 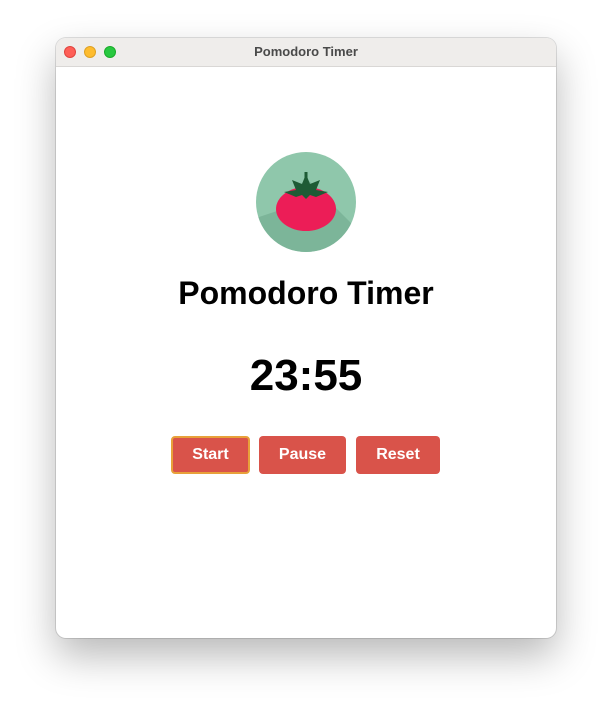 I want to click on tomato-icon, so click(x=306, y=202).